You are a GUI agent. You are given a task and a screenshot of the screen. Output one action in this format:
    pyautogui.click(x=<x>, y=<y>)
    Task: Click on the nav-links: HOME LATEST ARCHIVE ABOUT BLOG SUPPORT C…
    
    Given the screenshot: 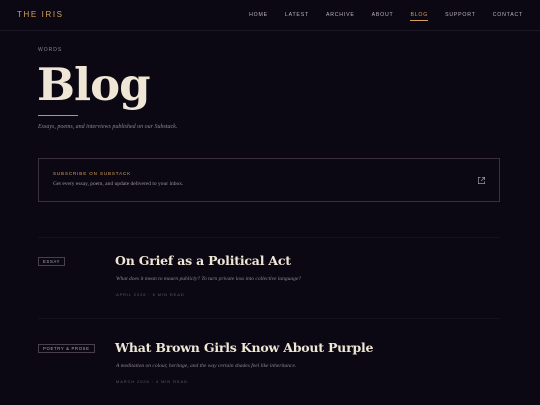 What is the action you would take?
    pyautogui.click(x=386, y=16)
    